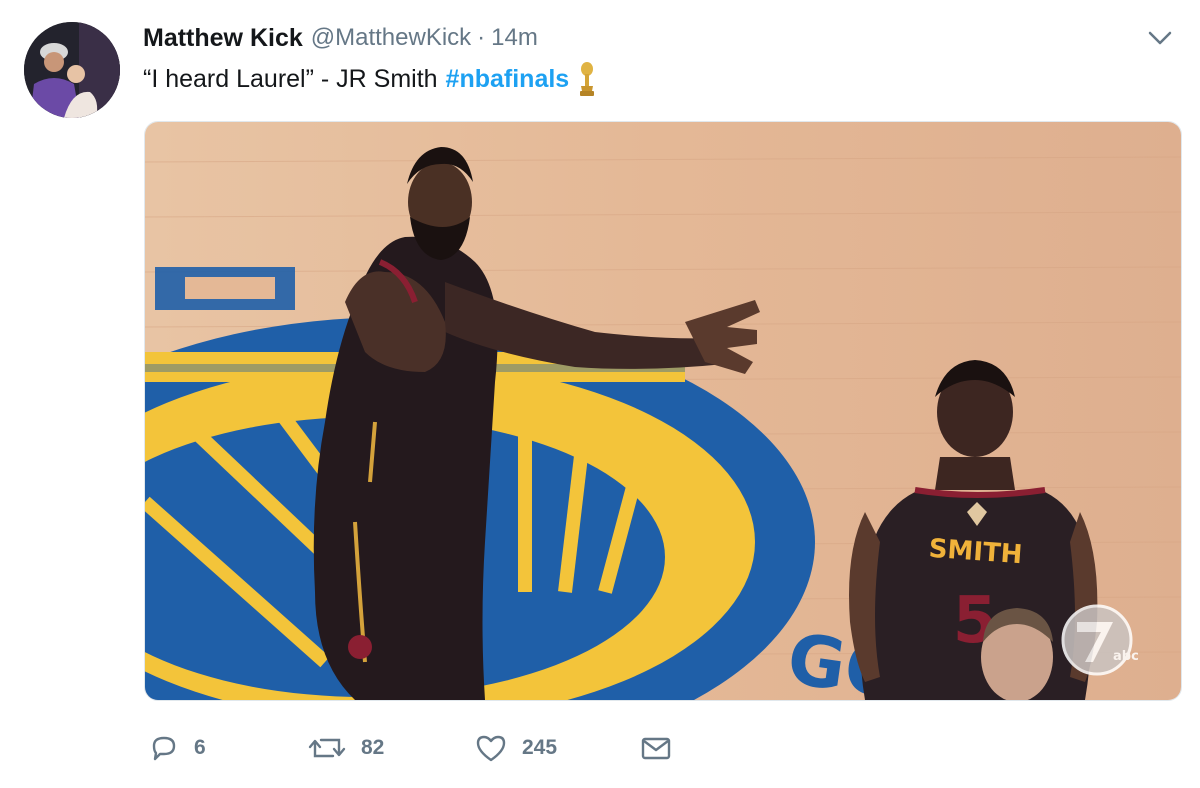  I want to click on tweet-actions: 6 82 245, so click(600, 748).